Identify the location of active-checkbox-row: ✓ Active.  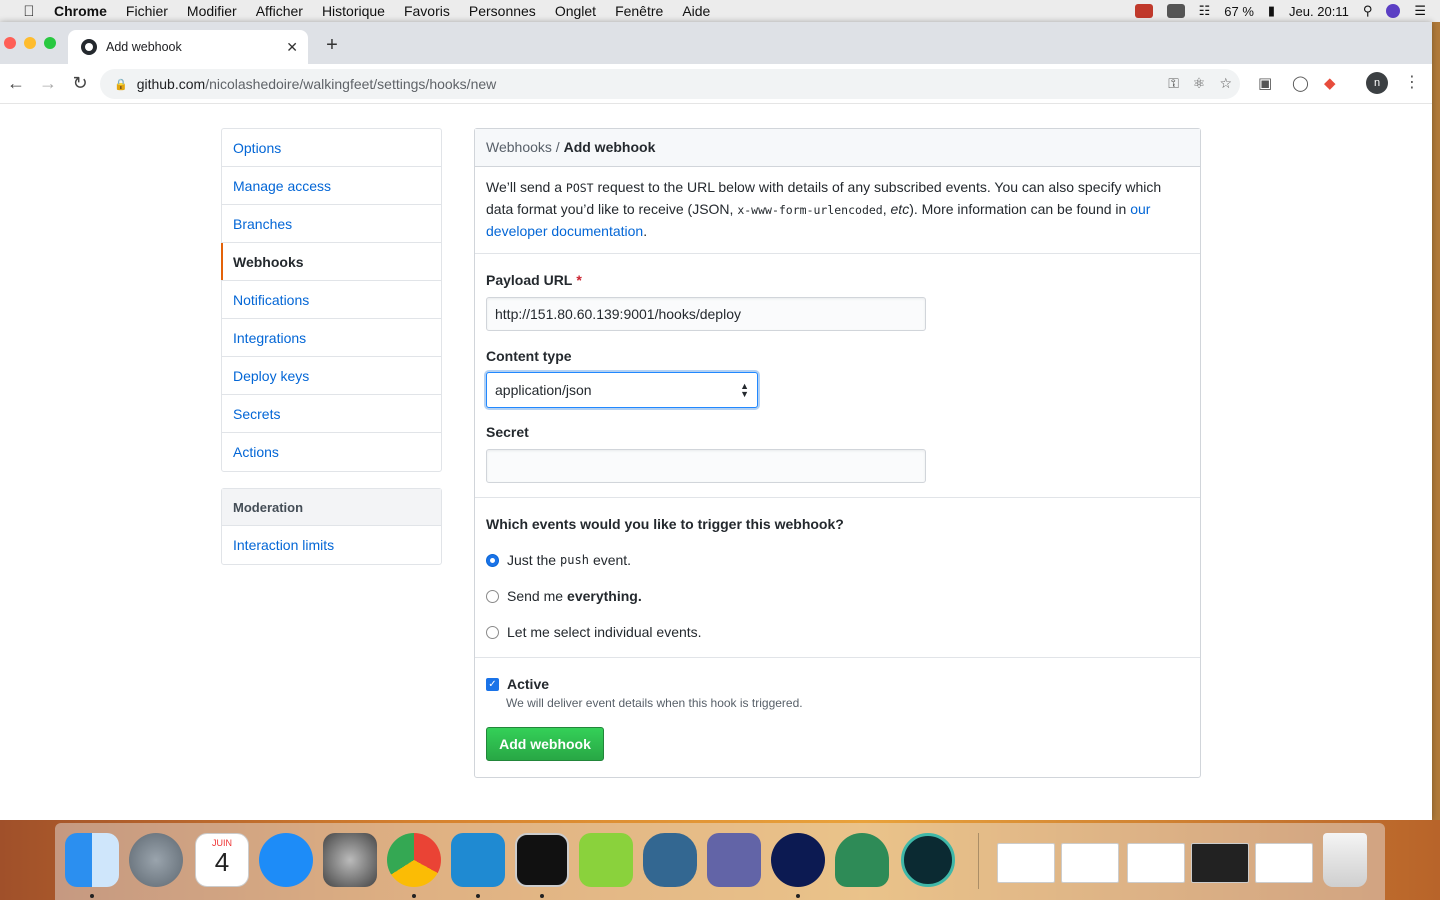
(517, 684).